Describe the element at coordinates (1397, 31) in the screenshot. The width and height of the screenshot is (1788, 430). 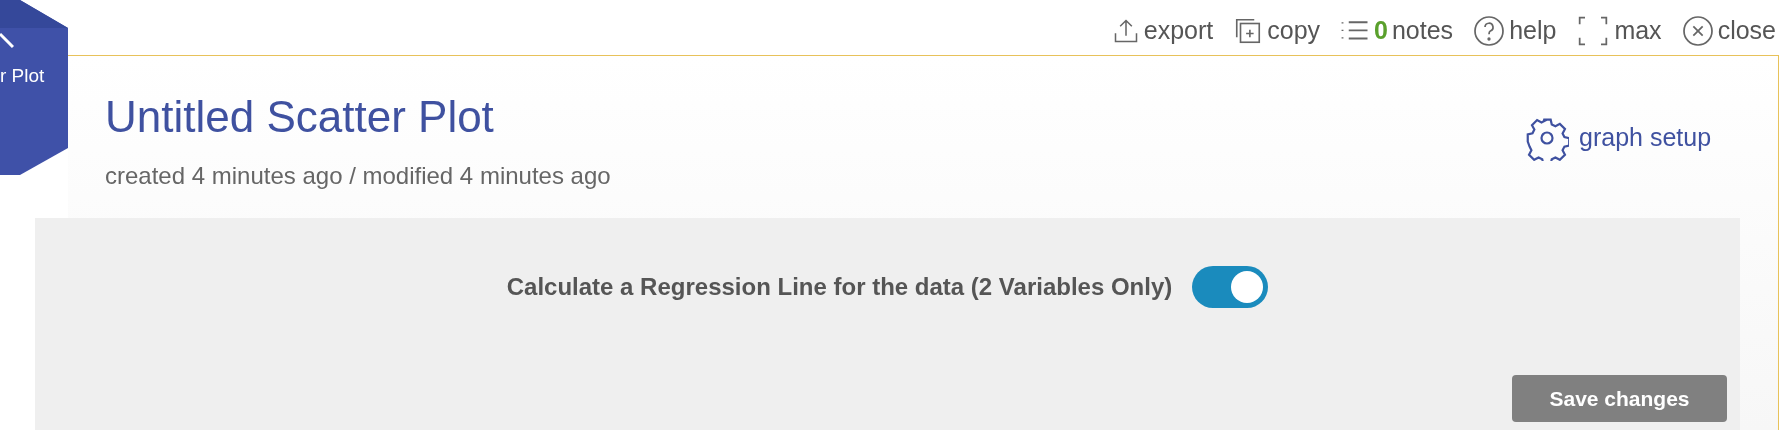
I see `notes-link: 0 notes` at that location.